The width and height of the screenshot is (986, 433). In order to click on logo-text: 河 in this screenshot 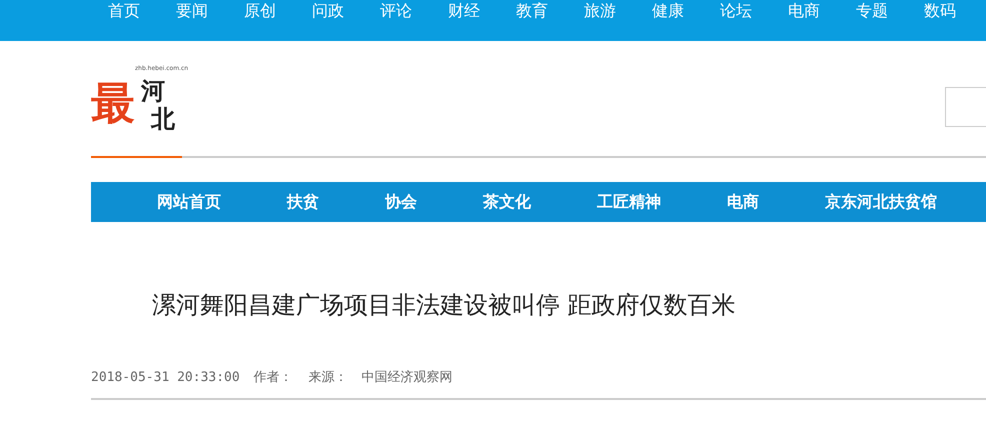, I will do `click(153, 91)`.